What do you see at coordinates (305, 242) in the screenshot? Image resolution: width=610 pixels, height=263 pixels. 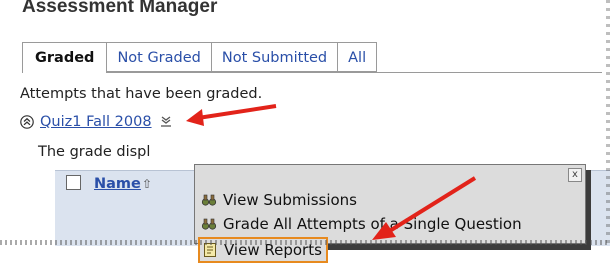 I see `cropped-text-edge` at bounding box center [305, 242].